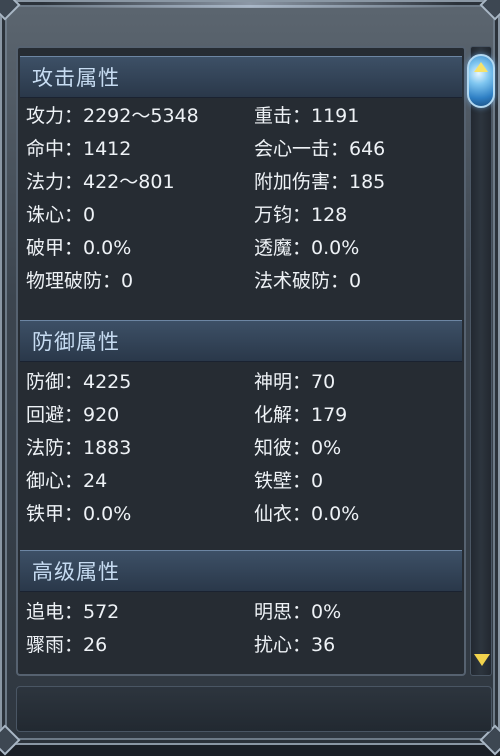  What do you see at coordinates (481, 67) in the screenshot?
I see `scroll-up-arrow-icon` at bounding box center [481, 67].